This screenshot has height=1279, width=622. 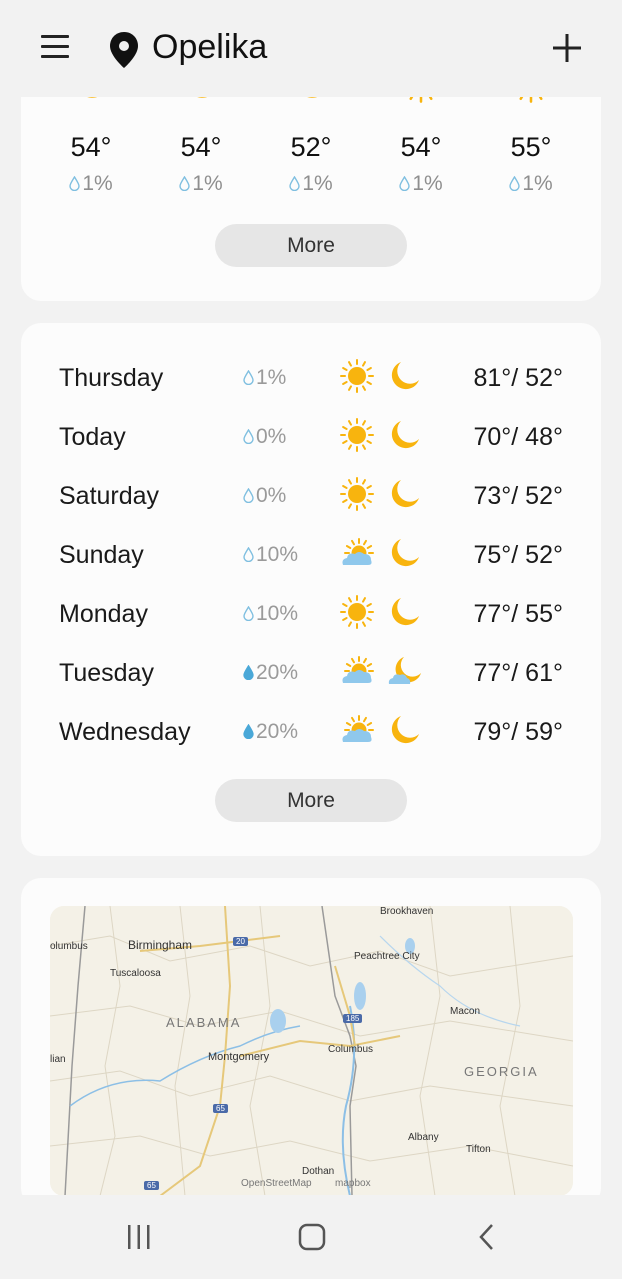 What do you see at coordinates (405, 673) in the screenshot?
I see `cloudy-moon-icon` at bounding box center [405, 673].